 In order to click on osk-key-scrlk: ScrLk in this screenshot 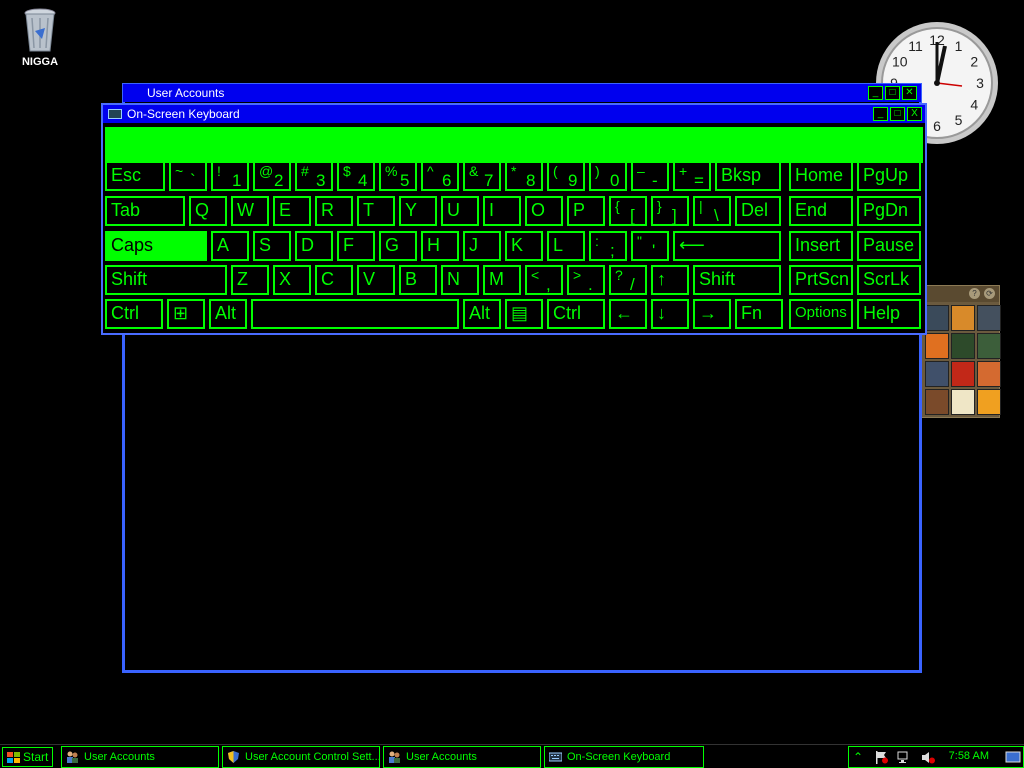, I will do `click(889, 280)`.